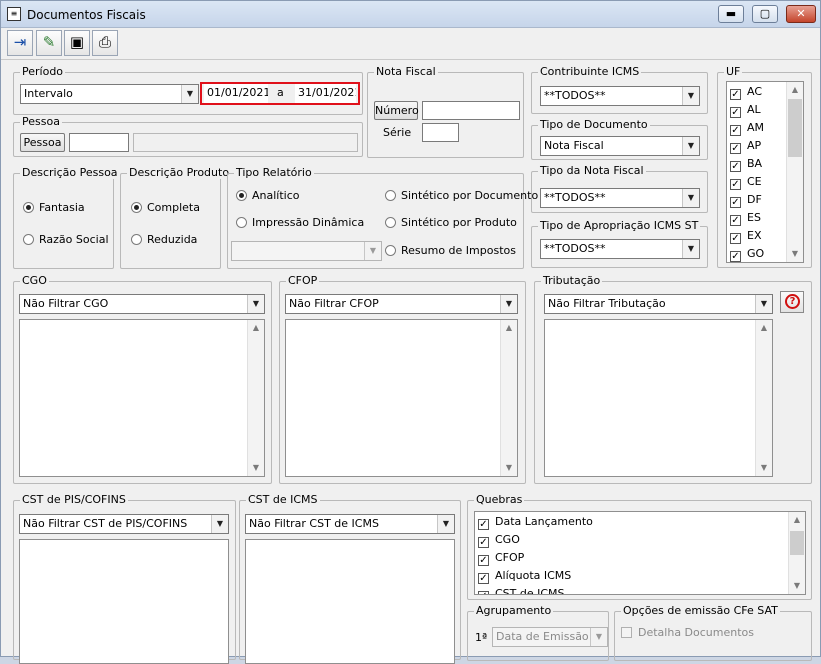 Image resolution: width=821 pixels, height=664 pixels. Describe the element at coordinates (142, 304) in the screenshot. I see `cgo-select: Não Filtrar CGO ▼` at that location.